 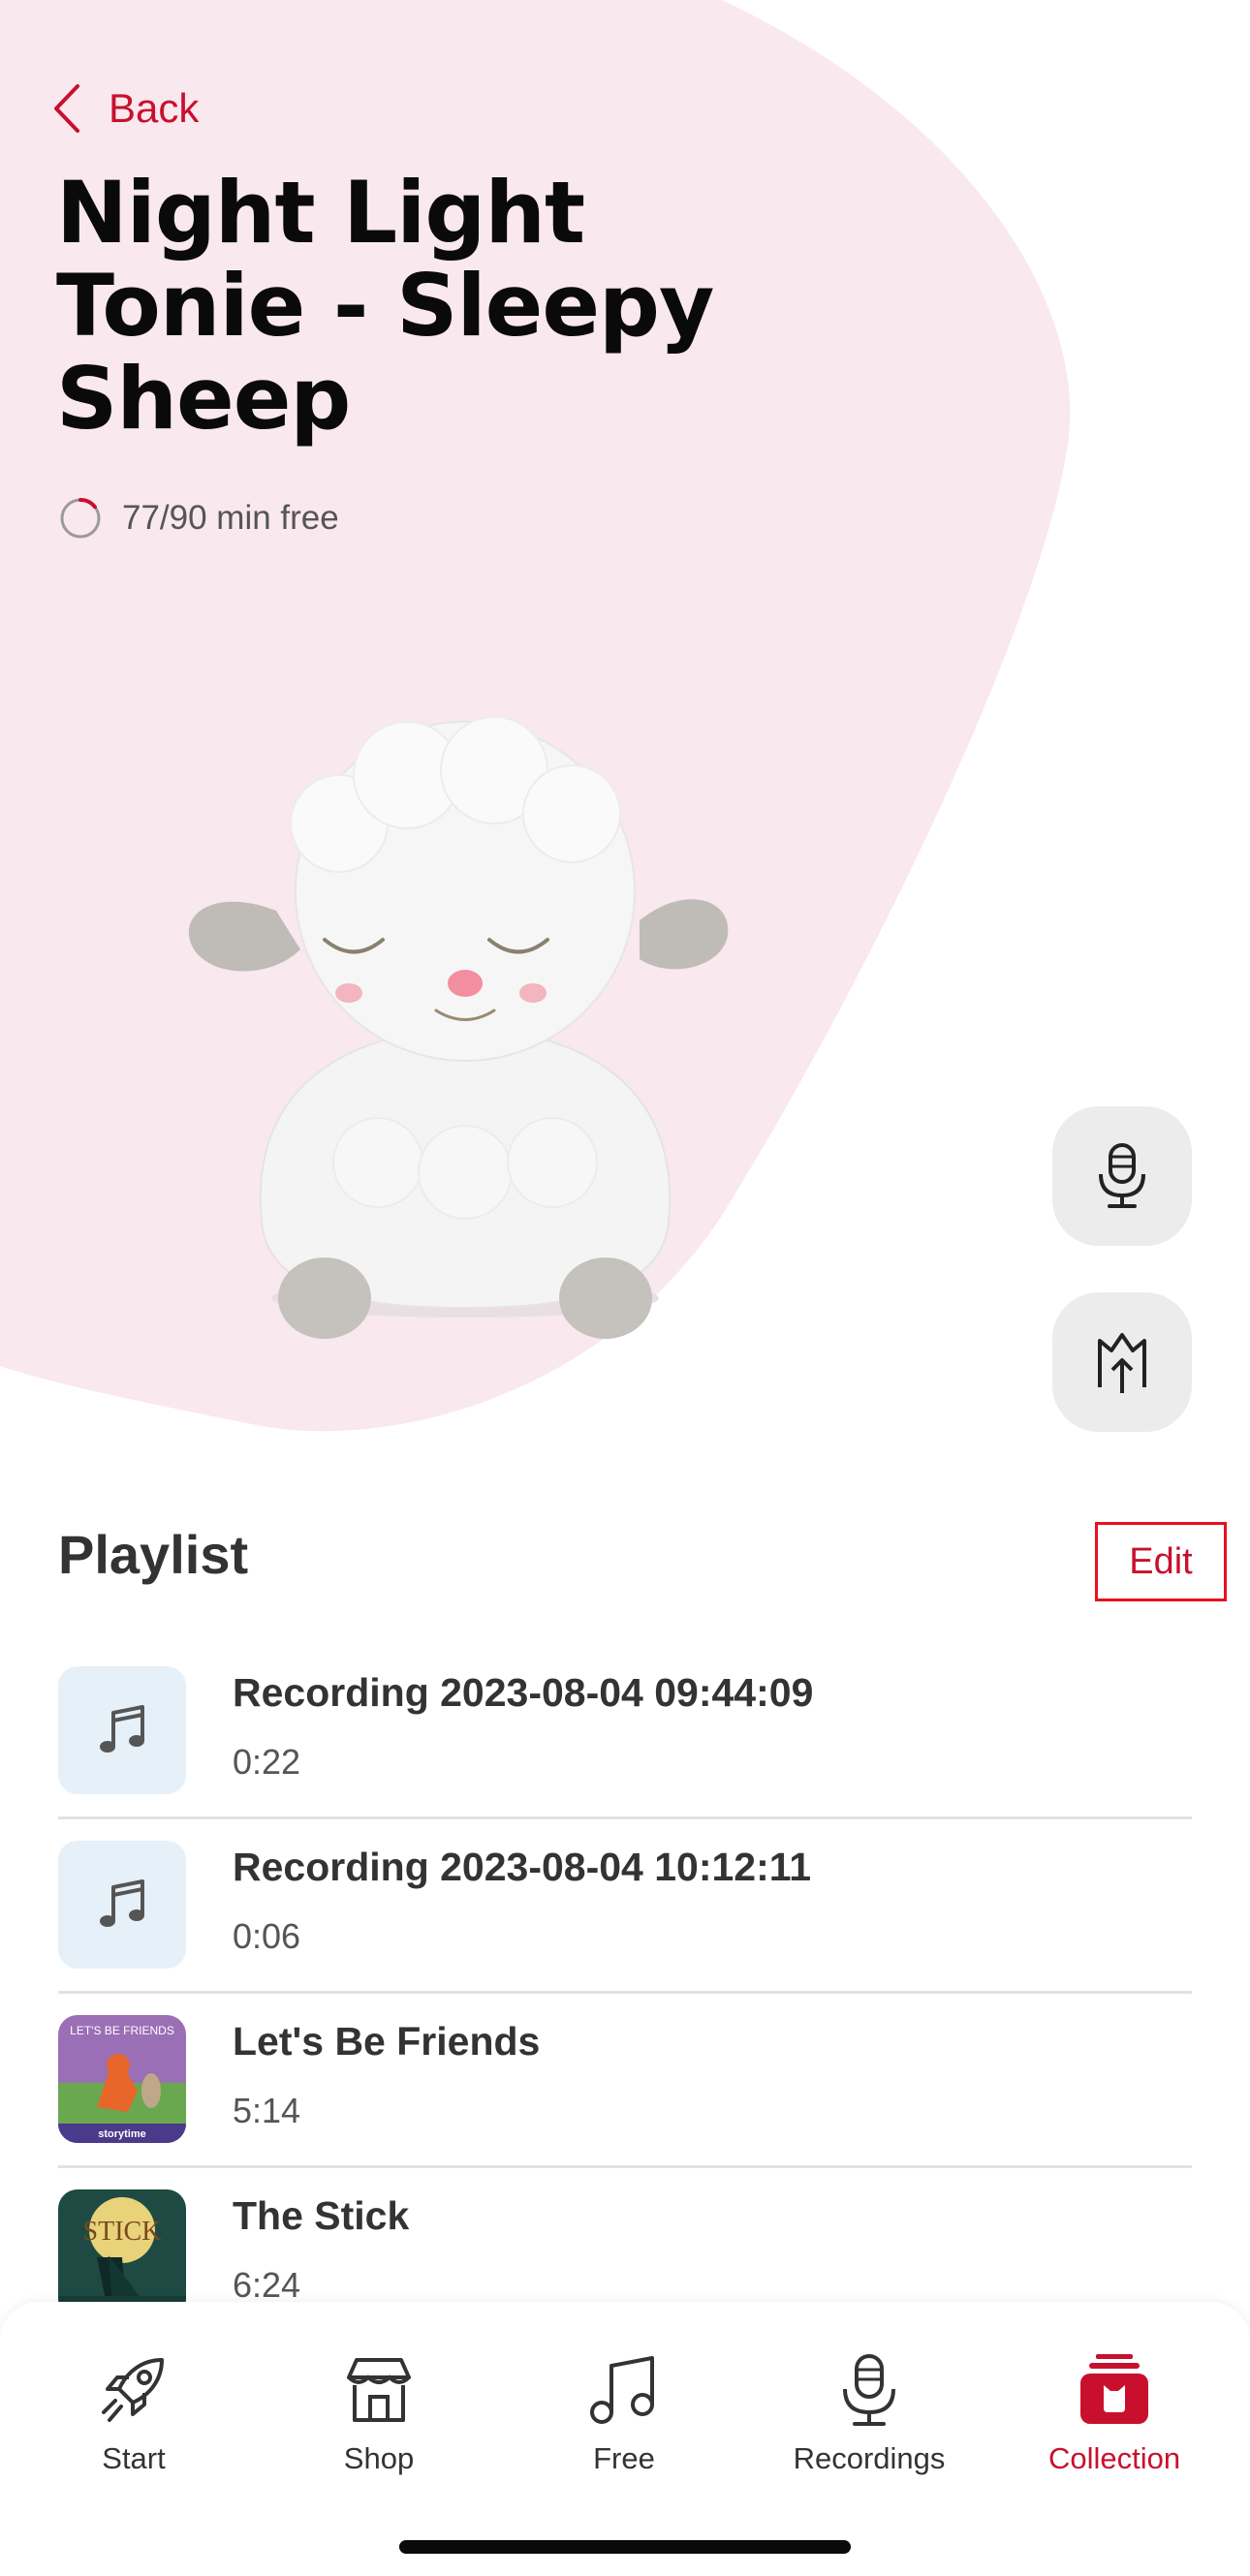 What do you see at coordinates (134, 2458) in the screenshot?
I see `tab-label: Start` at bounding box center [134, 2458].